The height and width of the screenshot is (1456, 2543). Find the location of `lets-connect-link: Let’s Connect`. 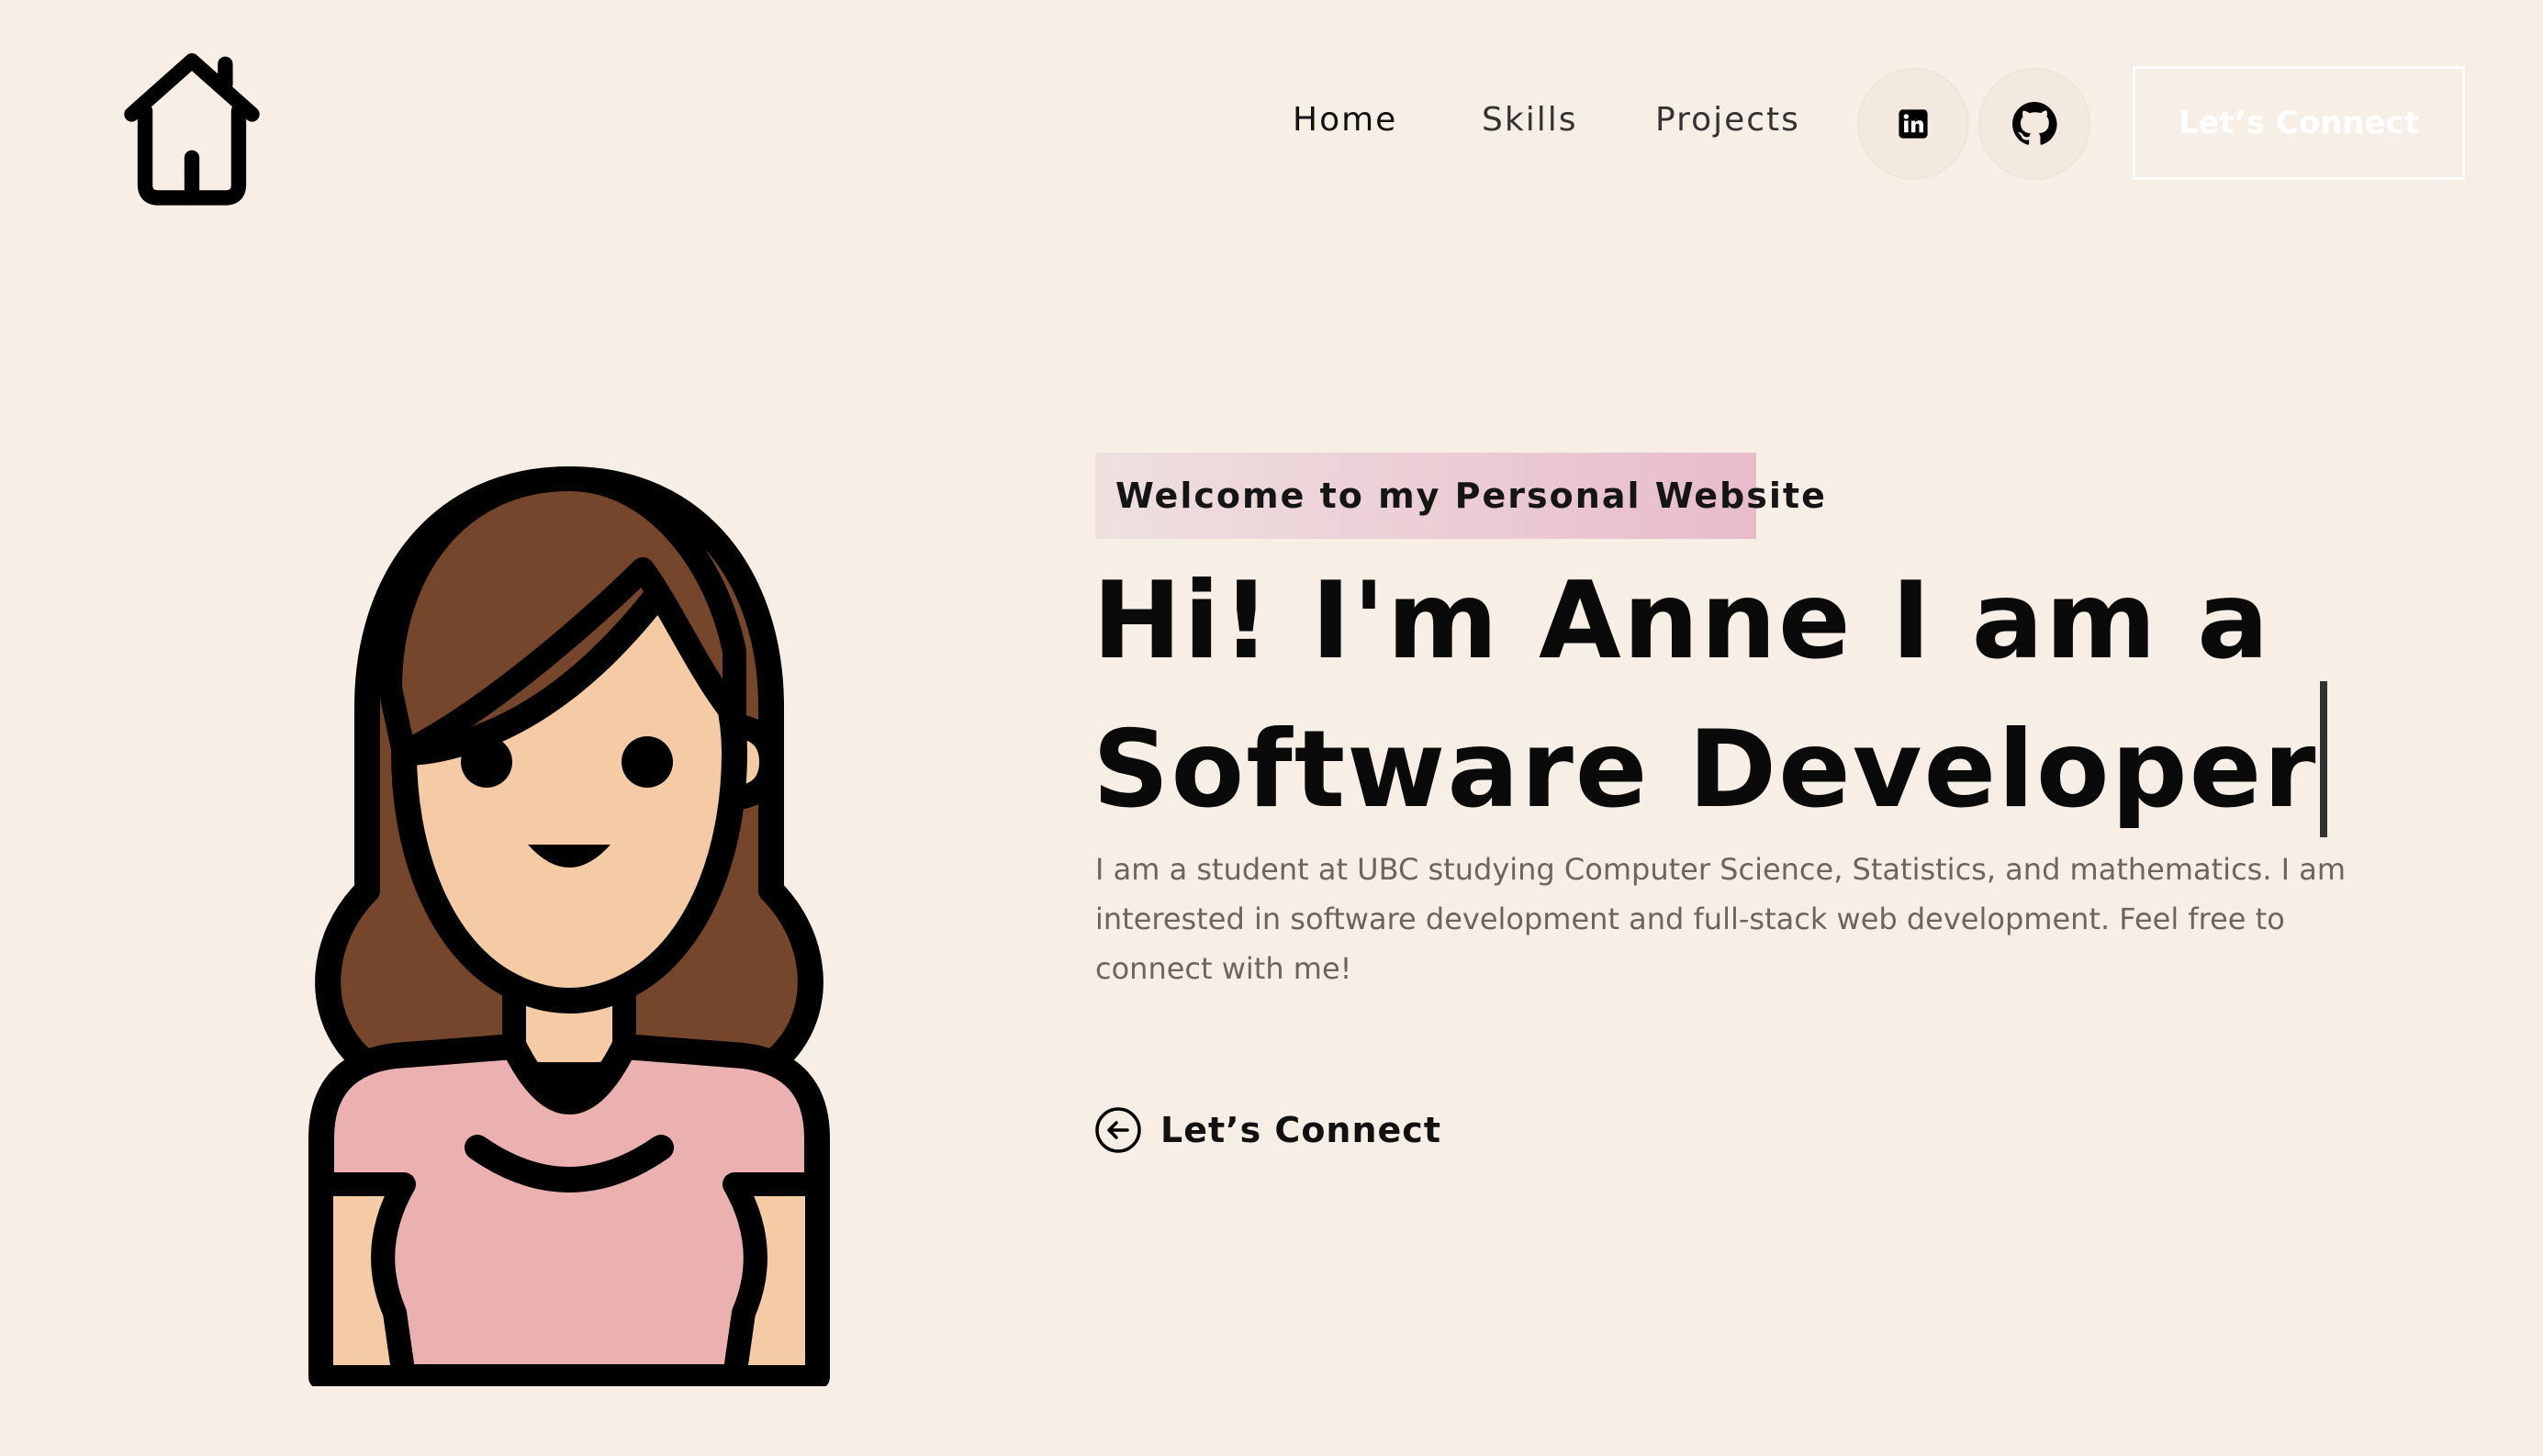

lets-connect-link: Let’s Connect is located at coordinates (1267, 1130).